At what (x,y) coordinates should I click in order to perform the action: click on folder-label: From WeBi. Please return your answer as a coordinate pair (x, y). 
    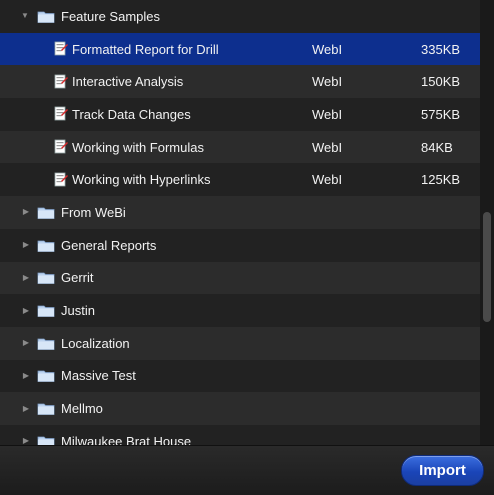
    Looking at the image, I should click on (93, 212).